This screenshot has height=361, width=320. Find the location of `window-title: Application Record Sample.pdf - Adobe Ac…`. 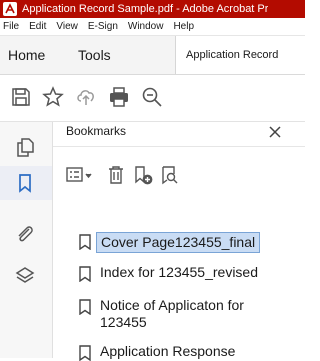

window-title: Application Record Sample.pdf - Adobe Ac… is located at coordinates (145, 9).